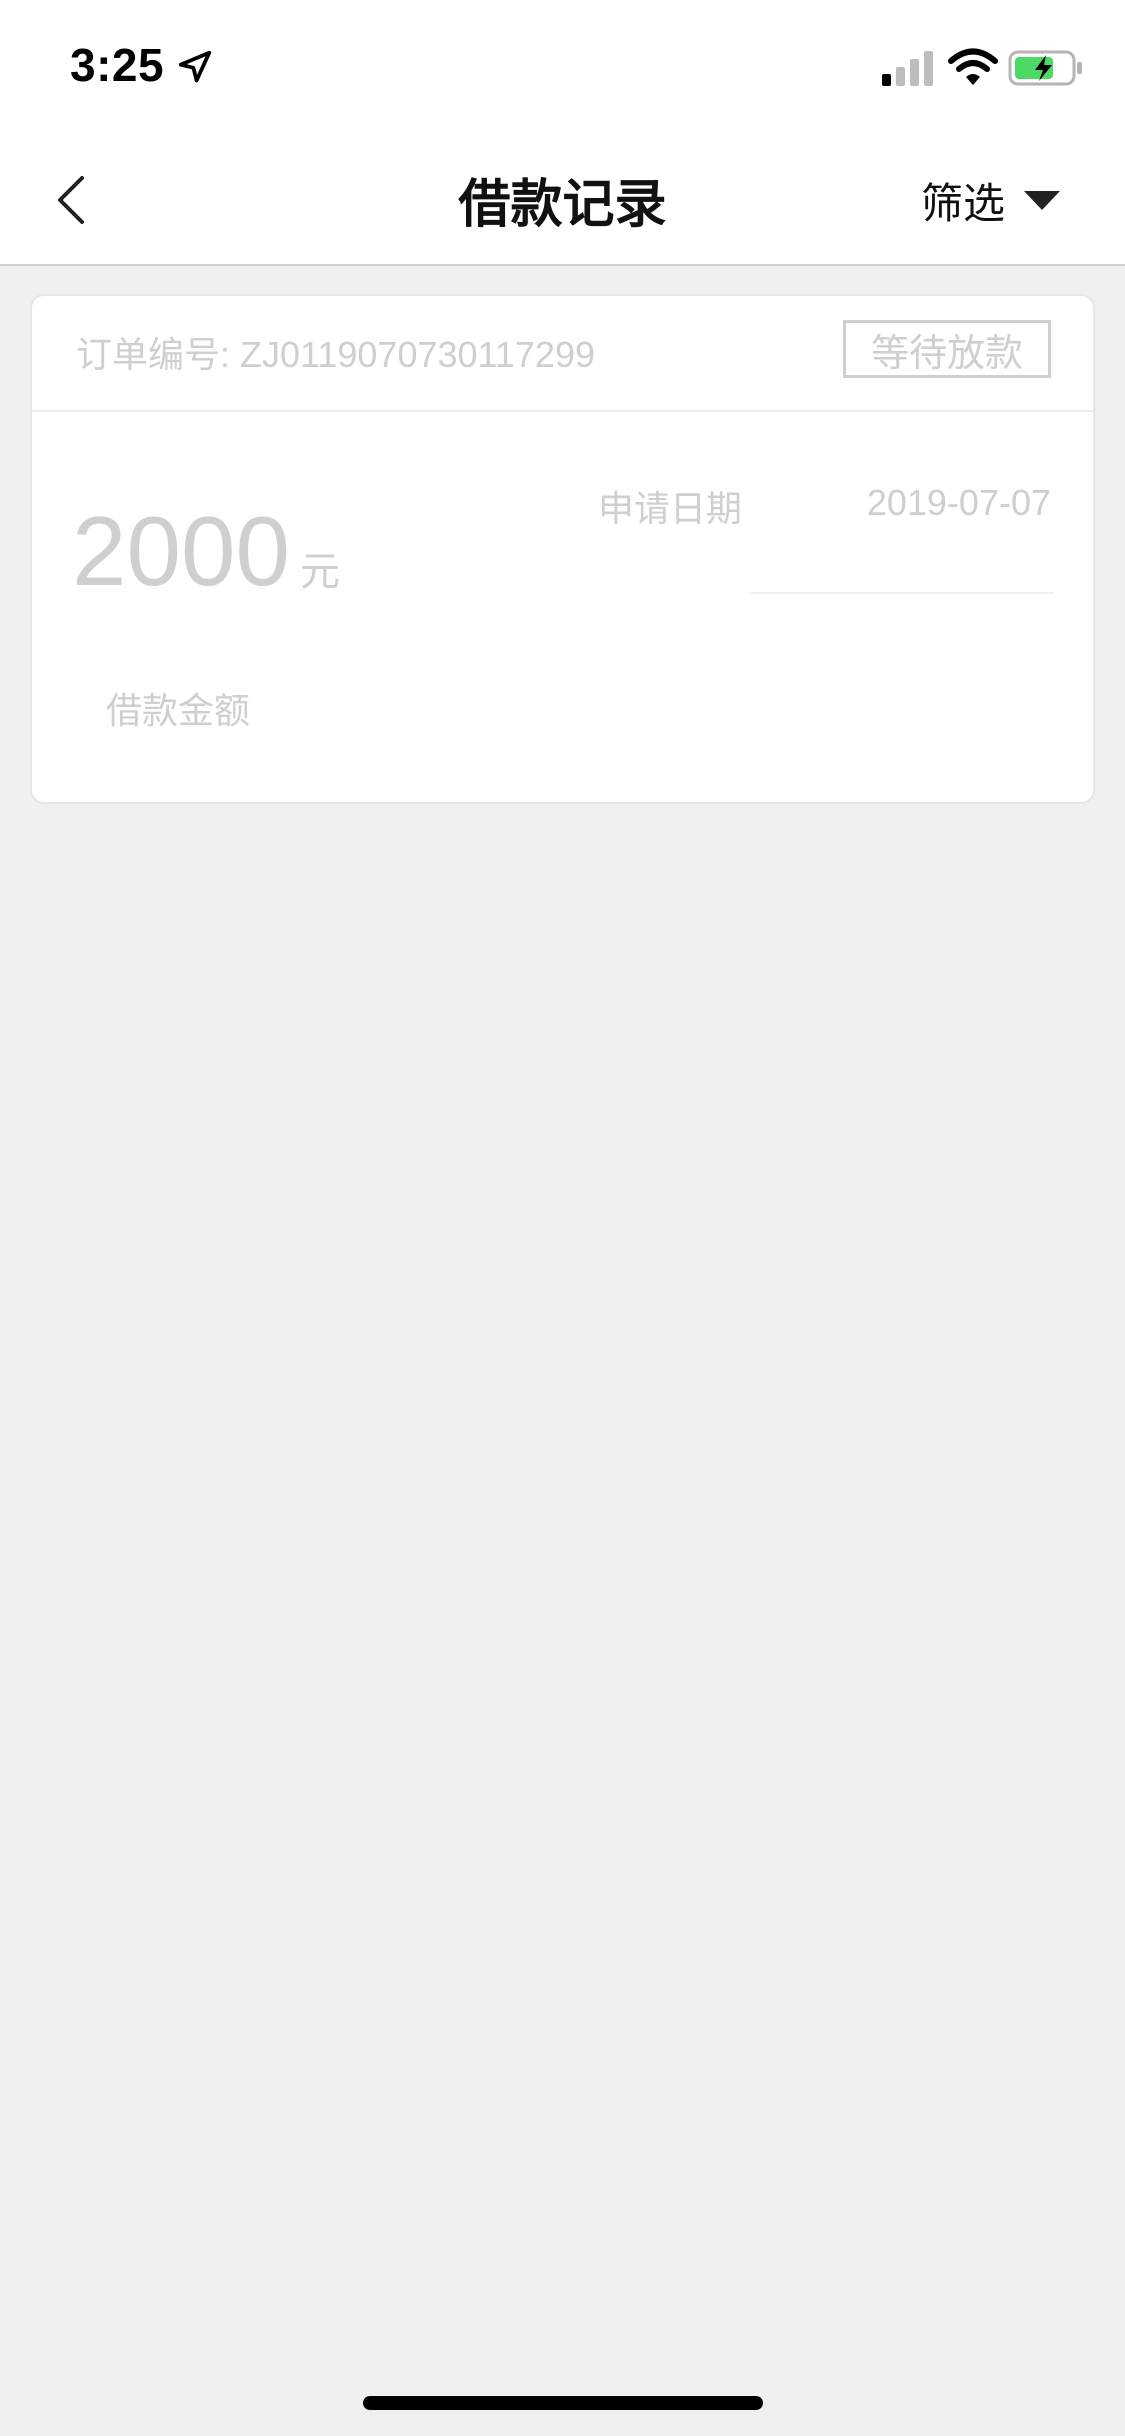 This screenshot has width=1125, height=2436. What do you see at coordinates (335, 354) in the screenshot?
I see `order-number: 订单编号: ZJ0119070730117299` at bounding box center [335, 354].